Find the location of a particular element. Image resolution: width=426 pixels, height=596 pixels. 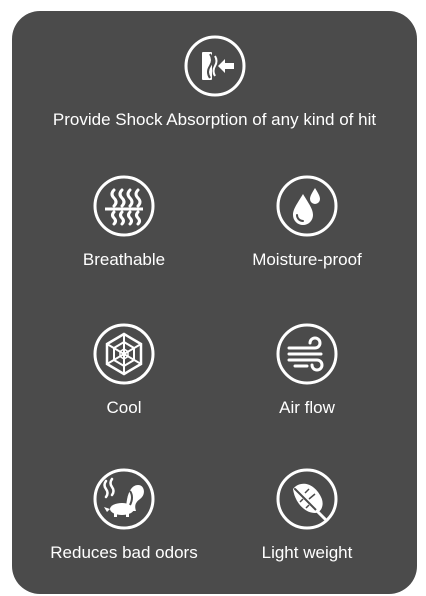

feature-label: Light weight is located at coordinates (307, 552).